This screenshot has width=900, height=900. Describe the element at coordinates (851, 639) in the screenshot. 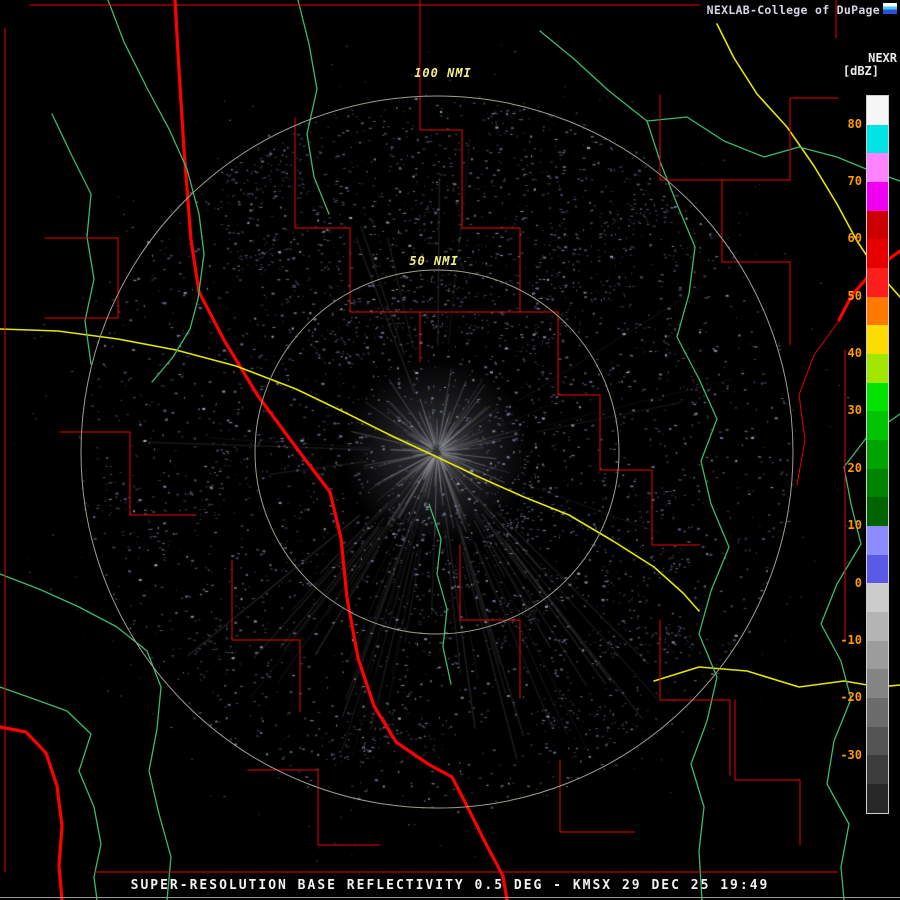

I see `colorbar-tick-label: -10` at that location.